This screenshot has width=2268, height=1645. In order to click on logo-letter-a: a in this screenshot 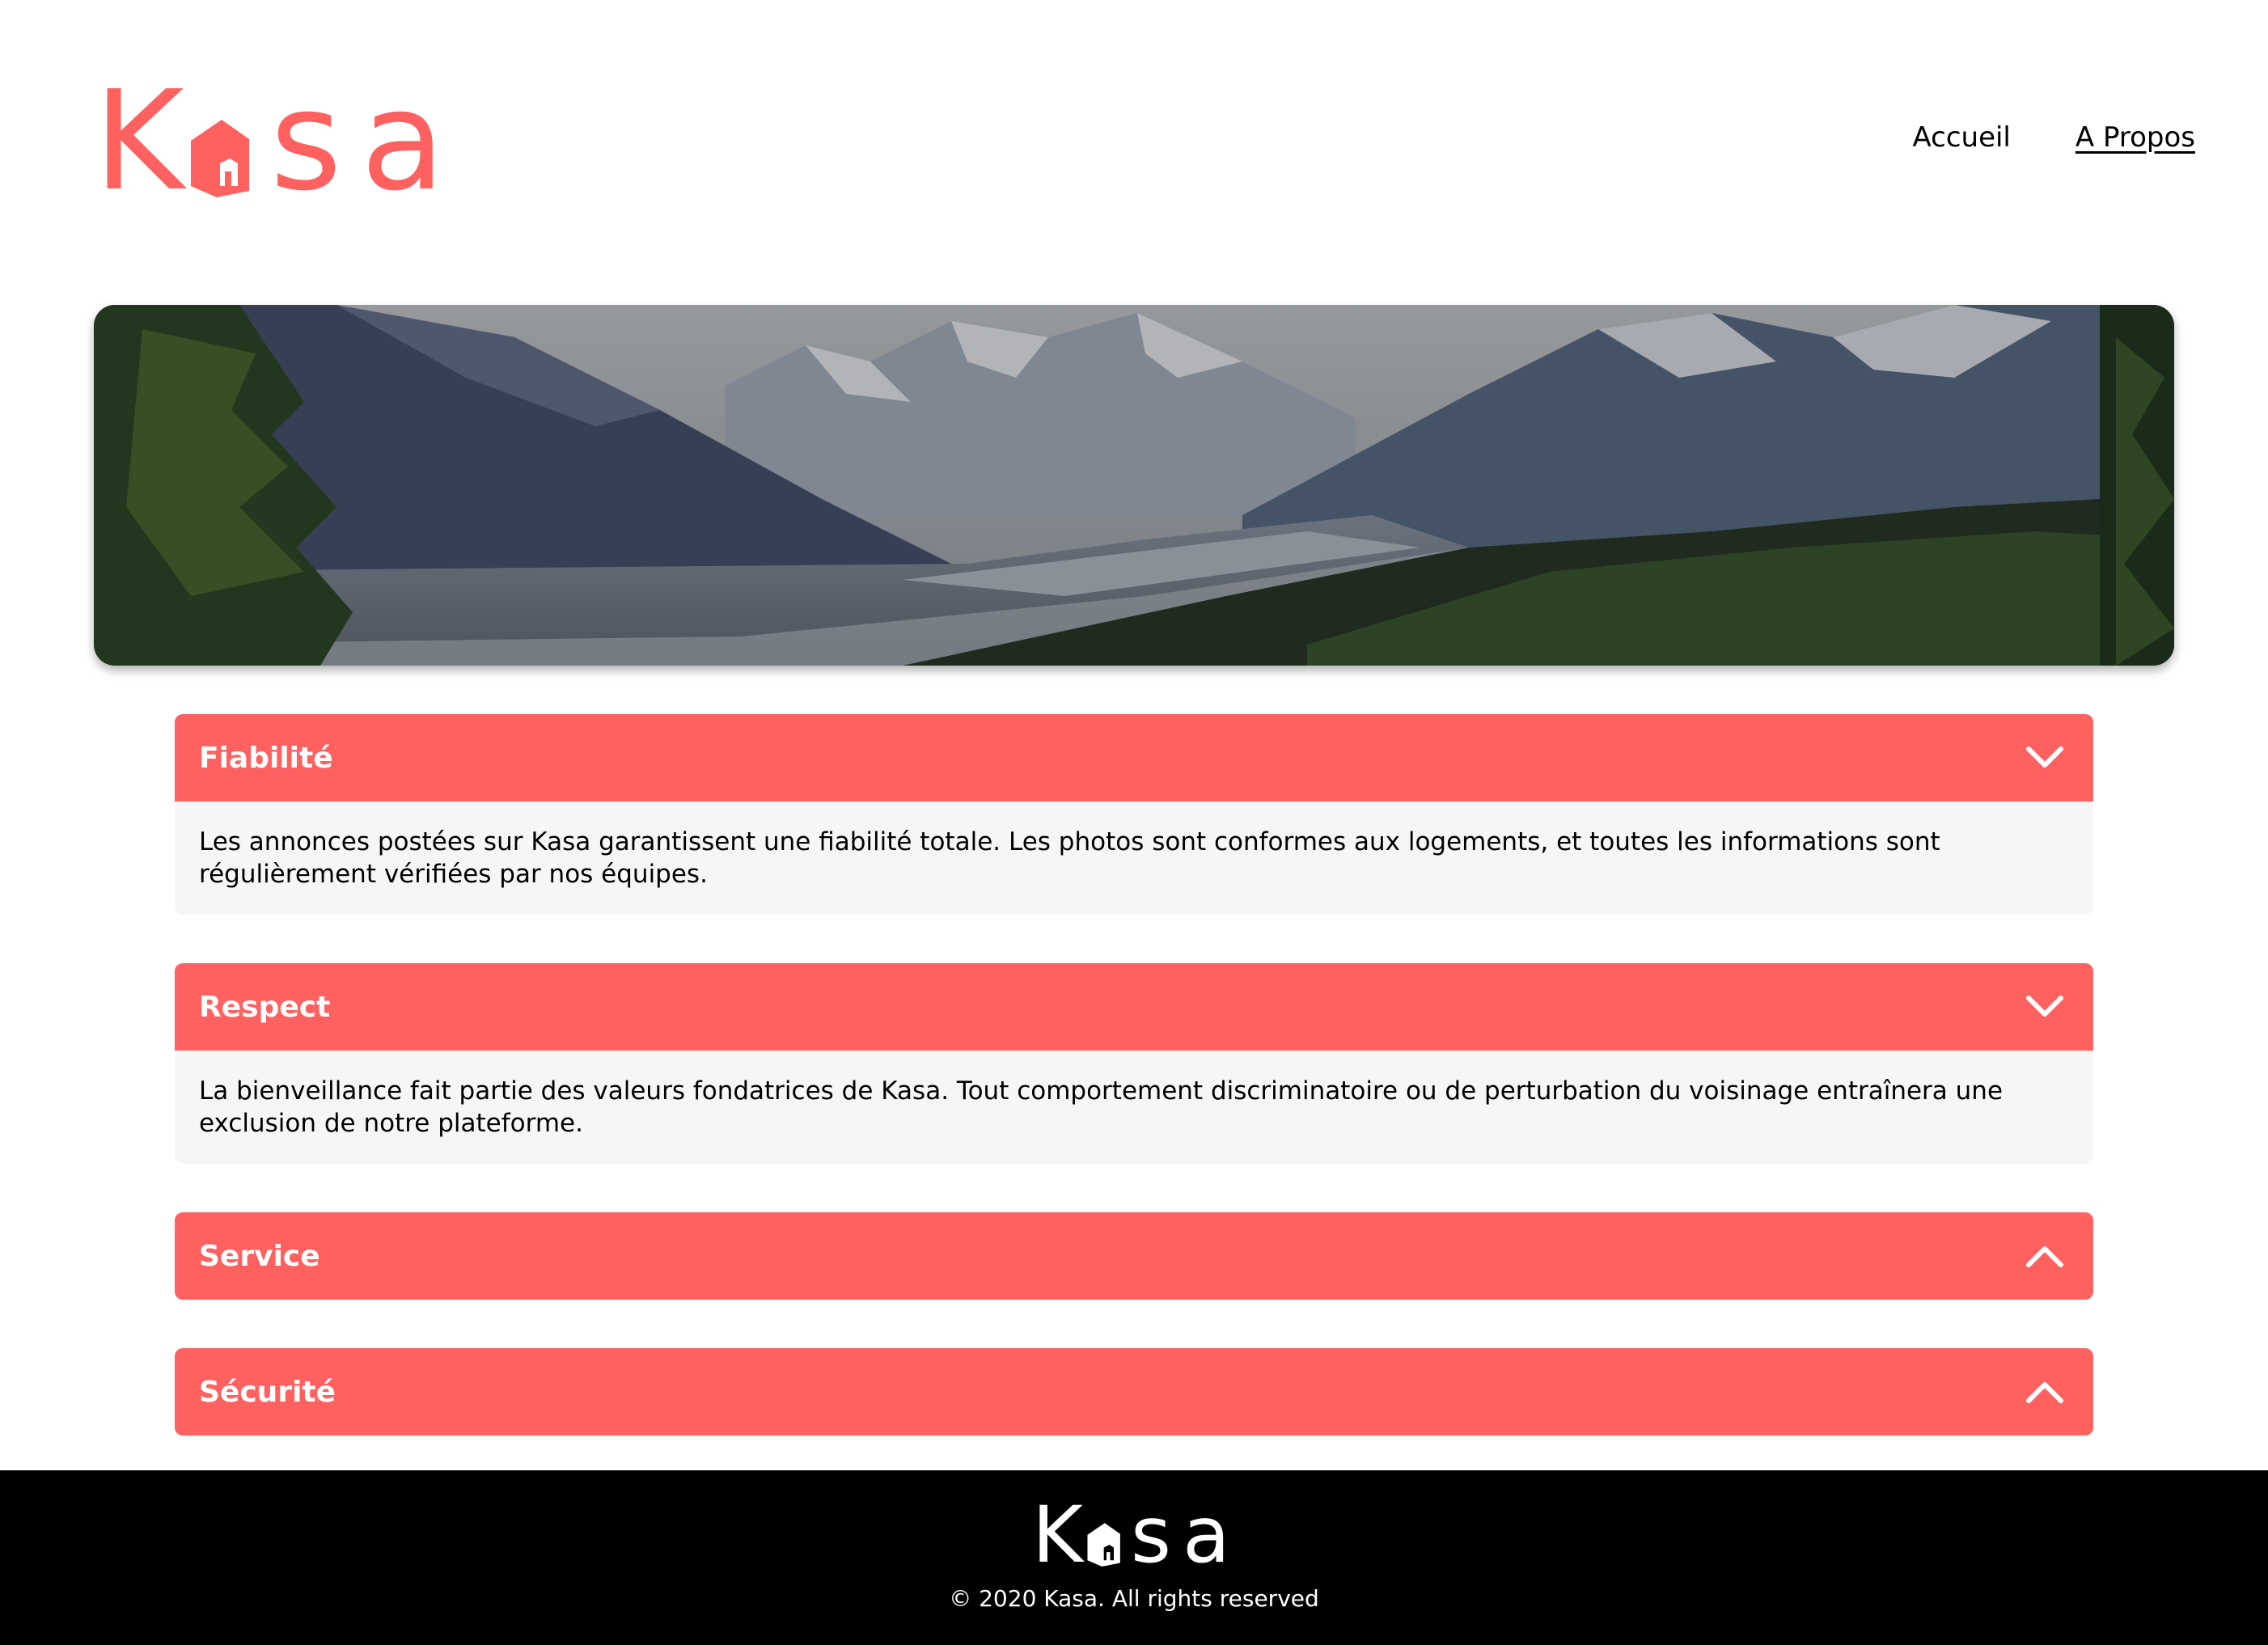, I will do `click(404, 141)`.